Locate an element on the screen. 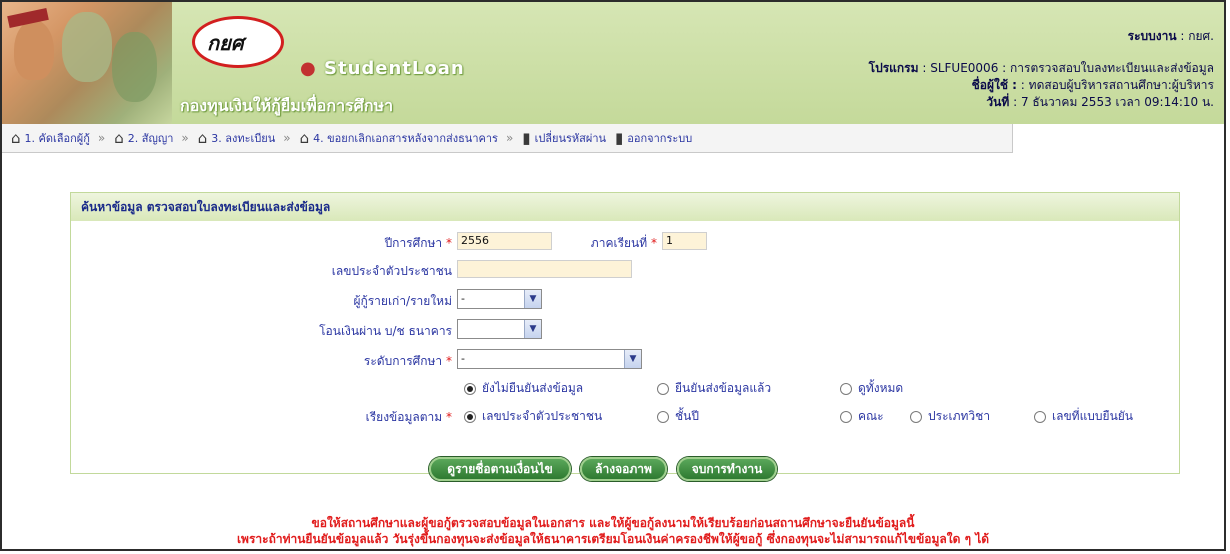 This screenshot has width=1230, height=554. logo-text: กยศ is located at coordinates (225, 43).